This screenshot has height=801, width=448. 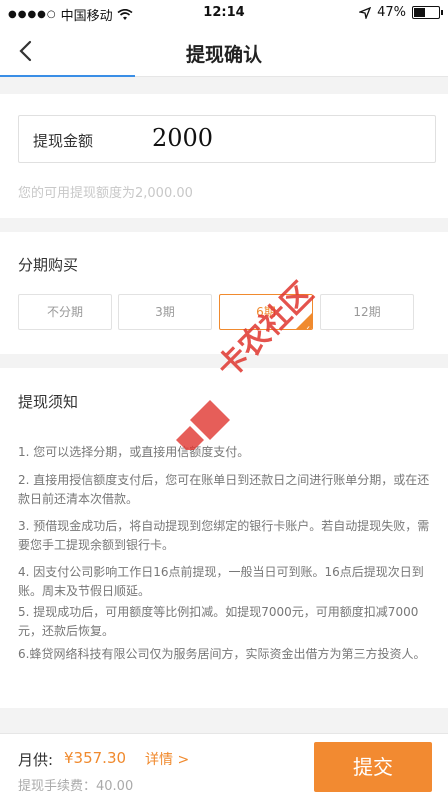 I want to click on notice-item: 1. 您可以选择分期，或直接用信额度支付。, so click(x=134, y=452).